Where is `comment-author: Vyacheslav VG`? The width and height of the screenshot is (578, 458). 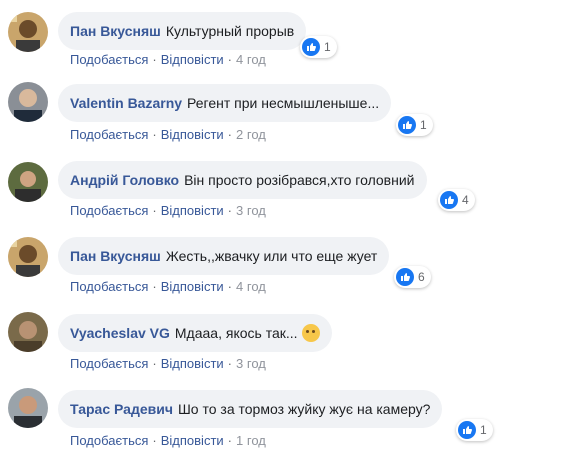
comment-author: Vyacheslav VG is located at coordinates (120, 333).